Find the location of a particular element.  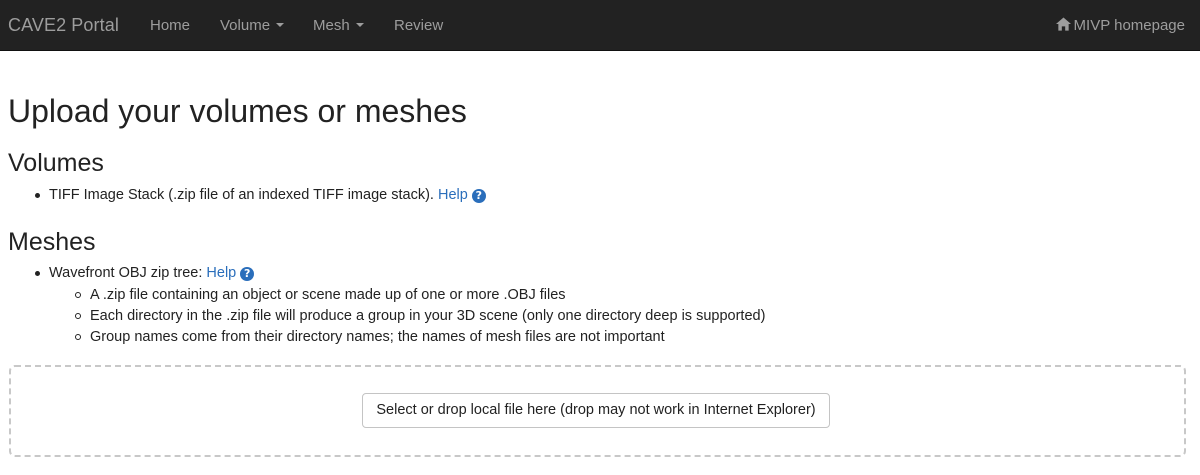

brand-link: CAVE2 Portal is located at coordinates (63, 25).